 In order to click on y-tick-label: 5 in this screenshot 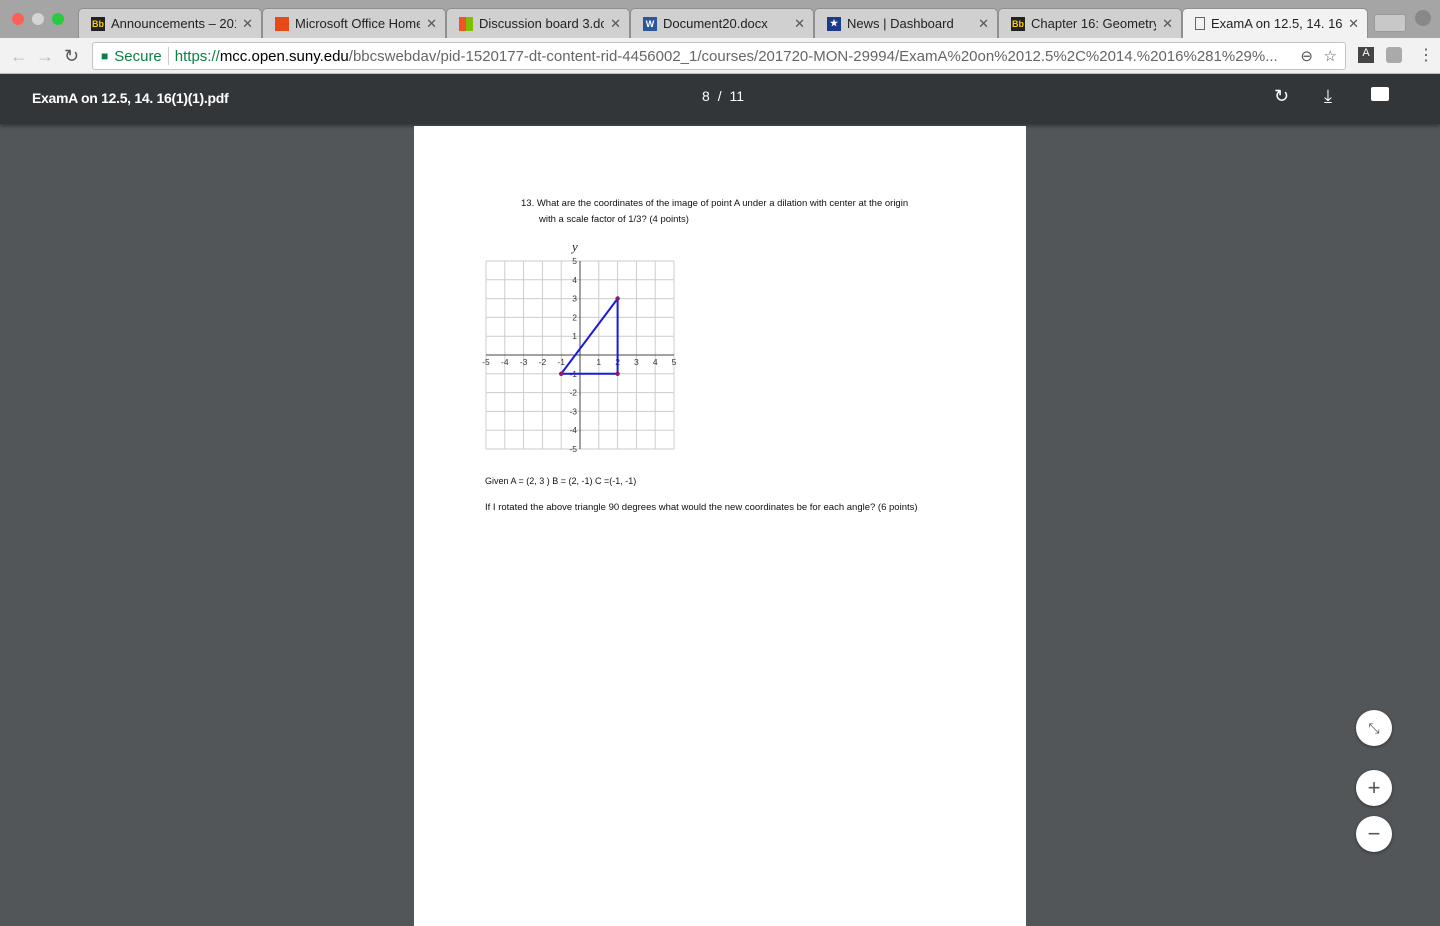, I will do `click(574, 261)`.